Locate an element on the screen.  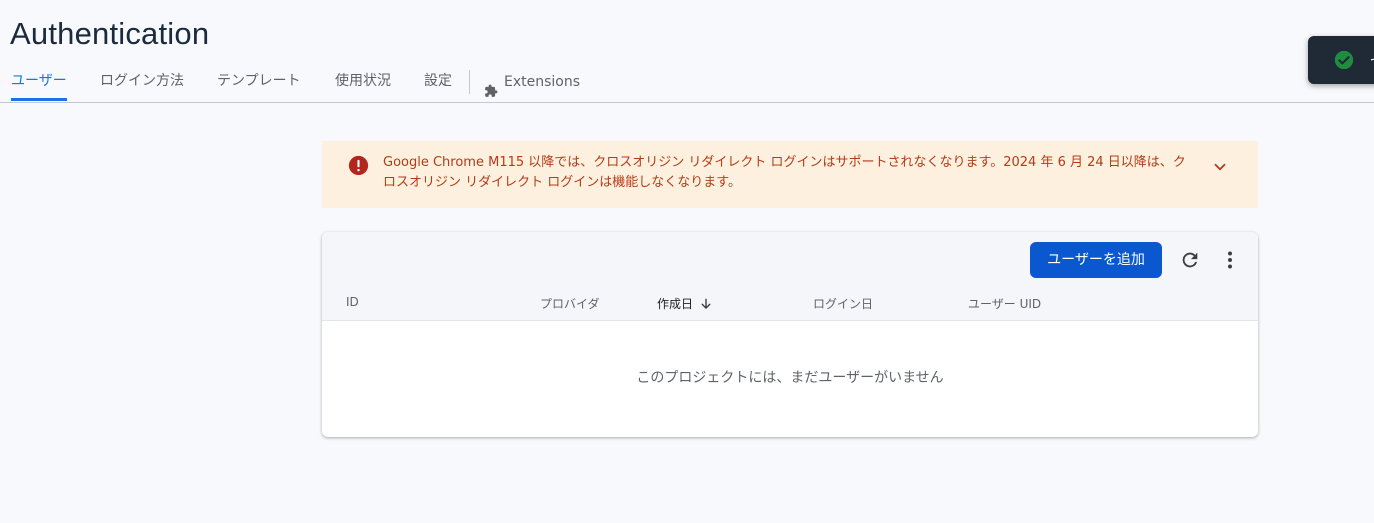
column-header-signed-in: ログイン日 is located at coordinates (843, 303).